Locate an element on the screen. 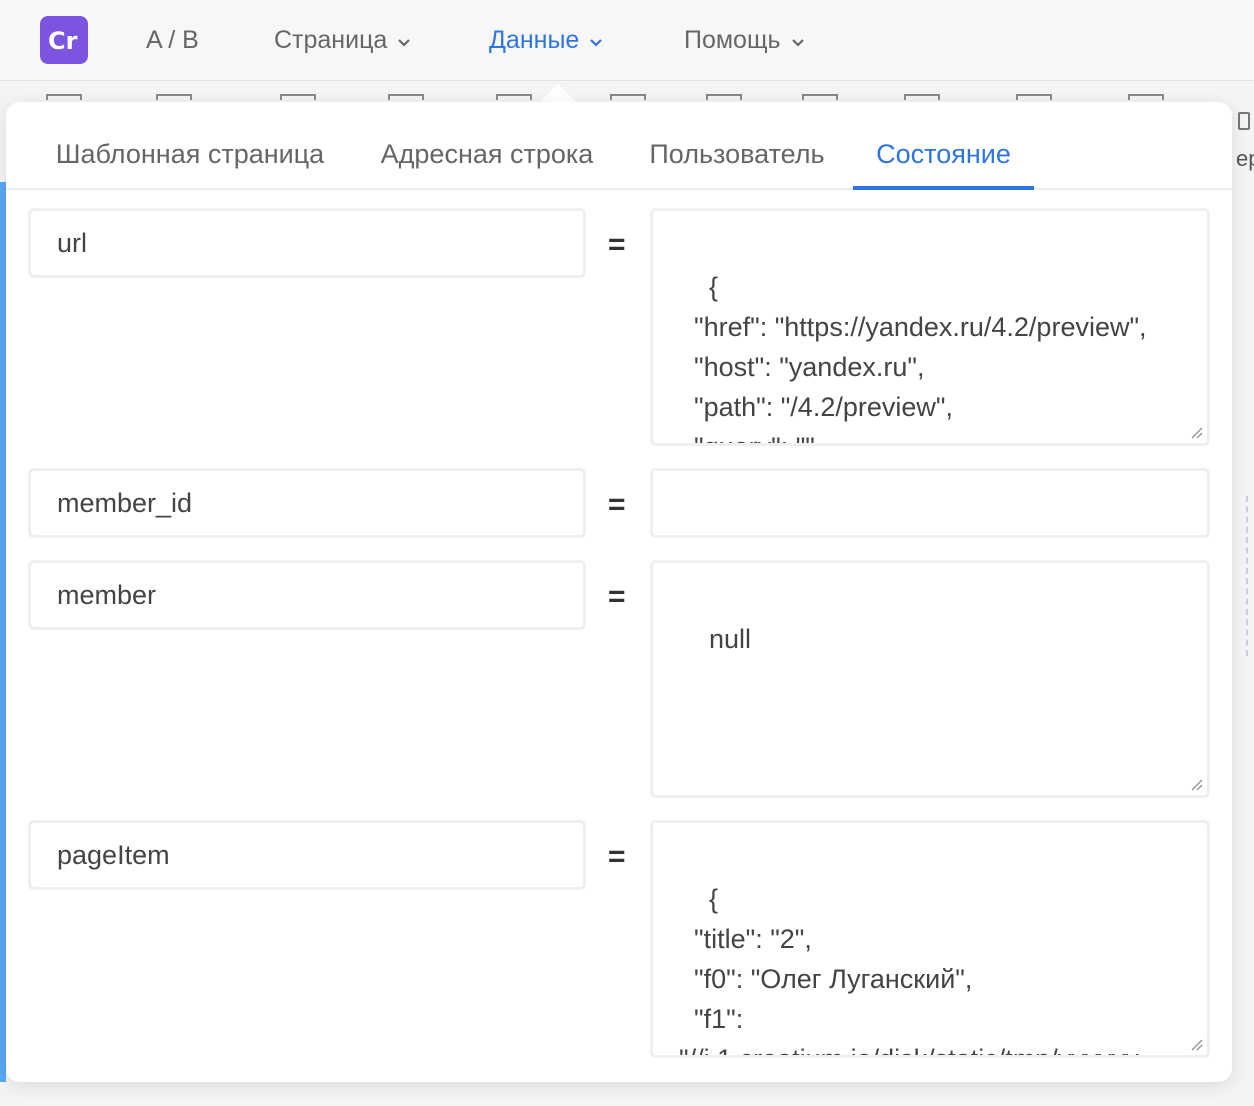  nav-label: Страница is located at coordinates (331, 40).